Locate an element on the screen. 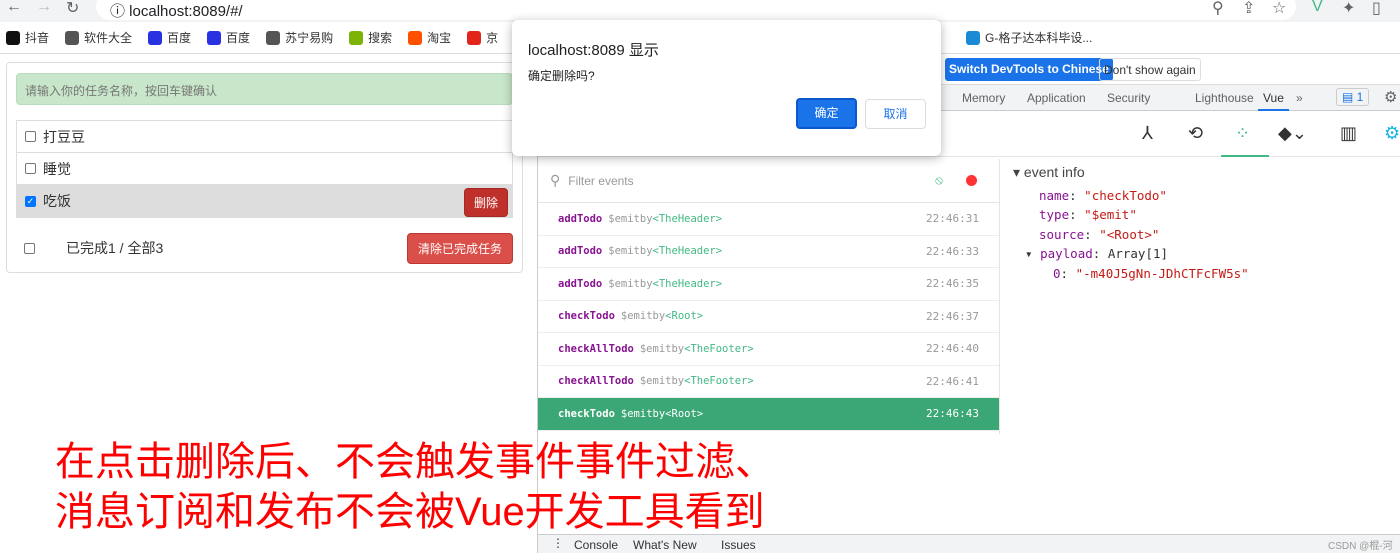 The image size is (1400, 553). extensions-icon: ✦ is located at coordinates (1348, 9).